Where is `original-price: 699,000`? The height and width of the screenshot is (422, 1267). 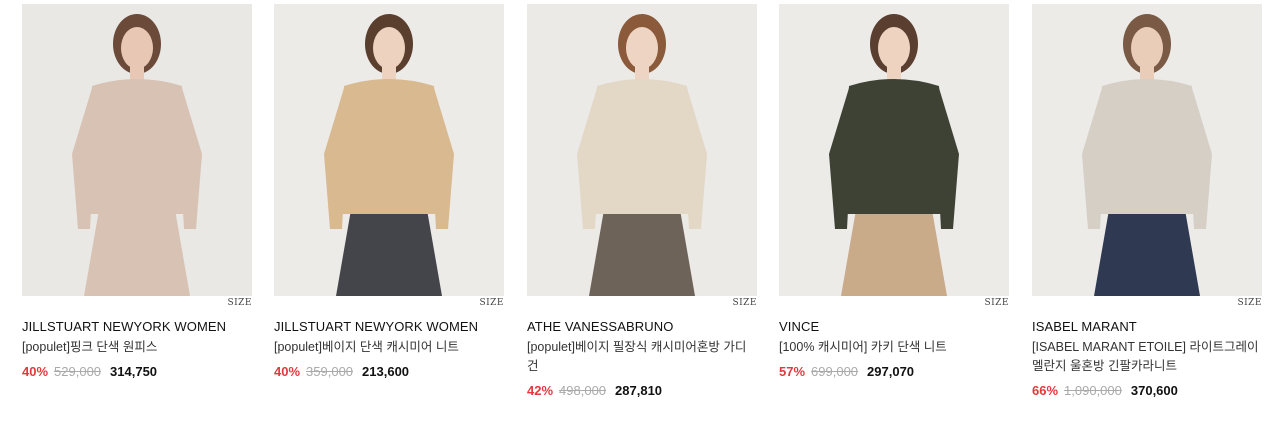
original-price: 699,000 is located at coordinates (835, 371).